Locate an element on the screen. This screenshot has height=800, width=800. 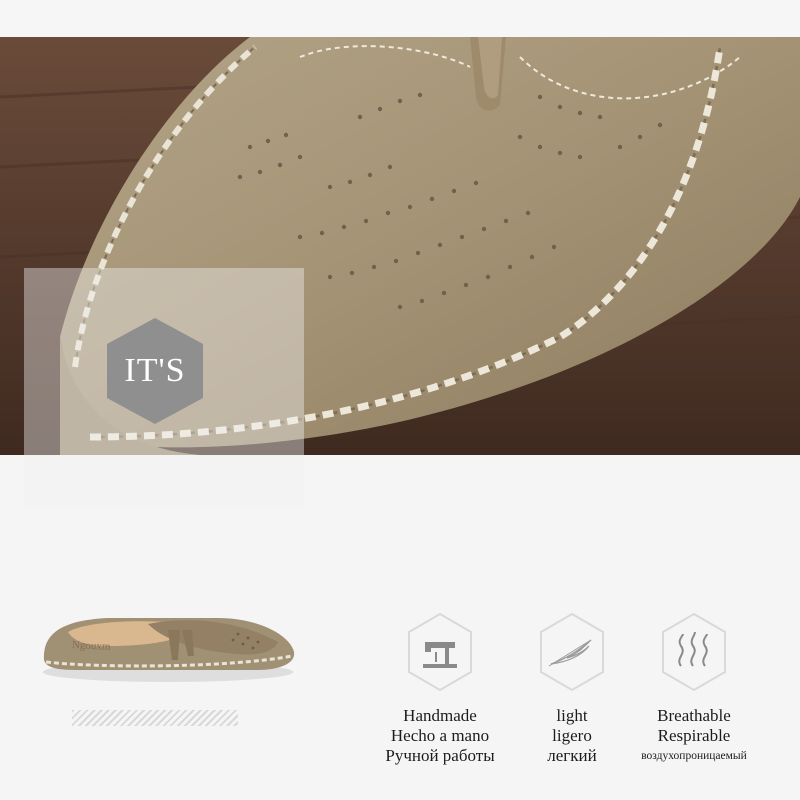
feature-title-es: Respirable is located at coordinates (694, 735).